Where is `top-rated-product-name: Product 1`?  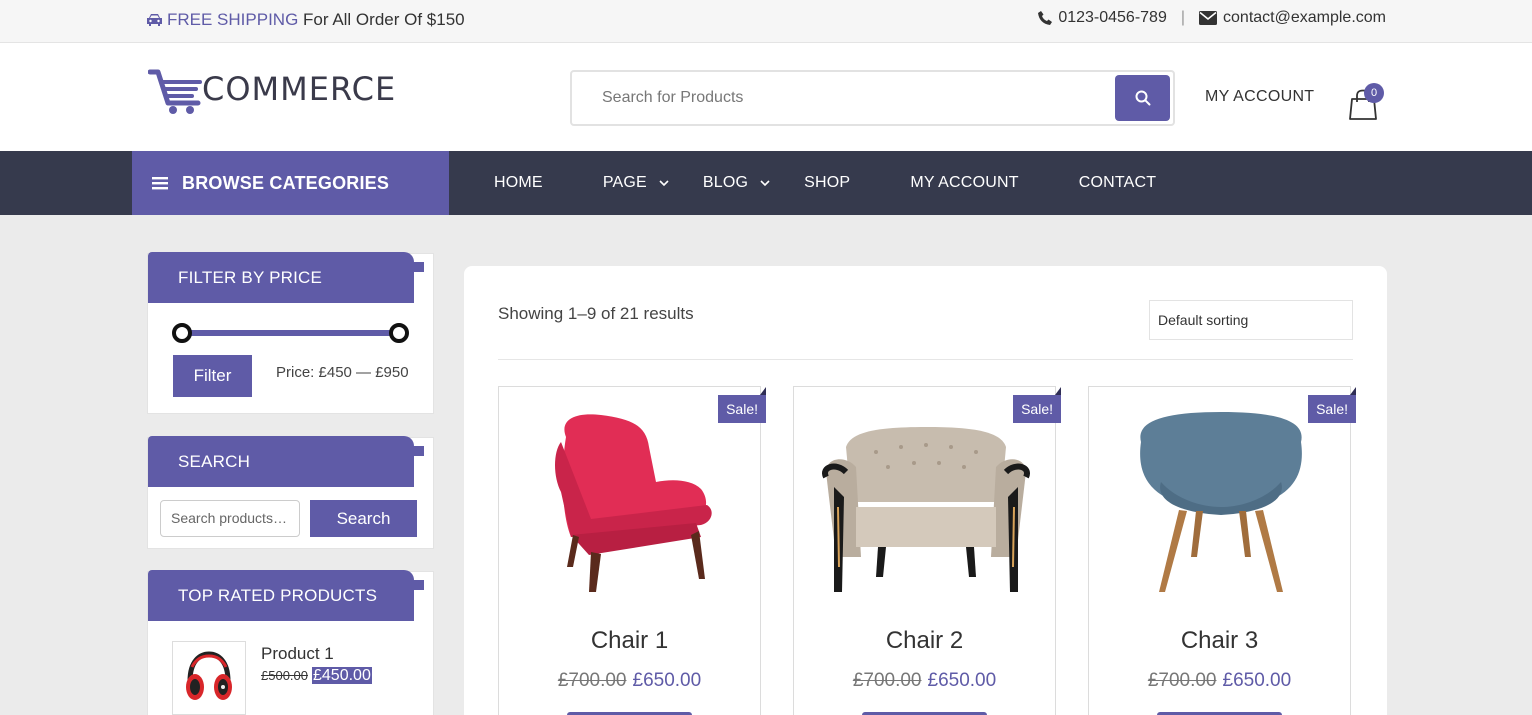
top-rated-product-name: Product 1 is located at coordinates (297, 654).